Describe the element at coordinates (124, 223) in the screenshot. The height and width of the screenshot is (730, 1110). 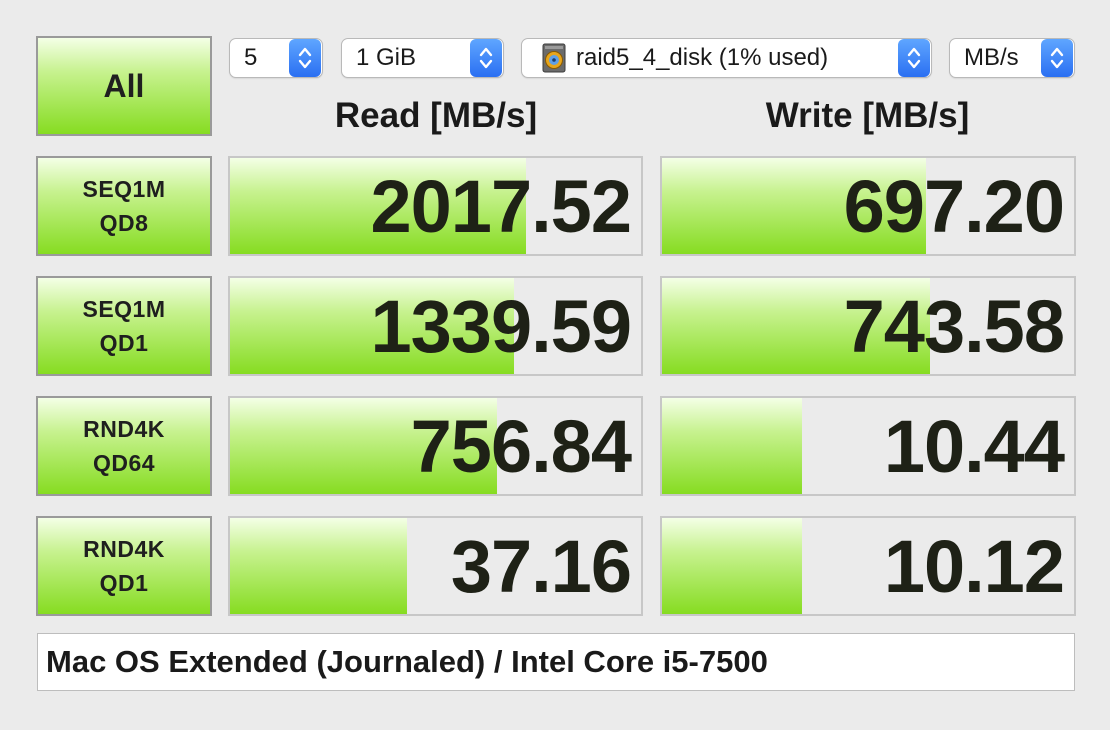
I see `test-button-line2: QD8` at that location.